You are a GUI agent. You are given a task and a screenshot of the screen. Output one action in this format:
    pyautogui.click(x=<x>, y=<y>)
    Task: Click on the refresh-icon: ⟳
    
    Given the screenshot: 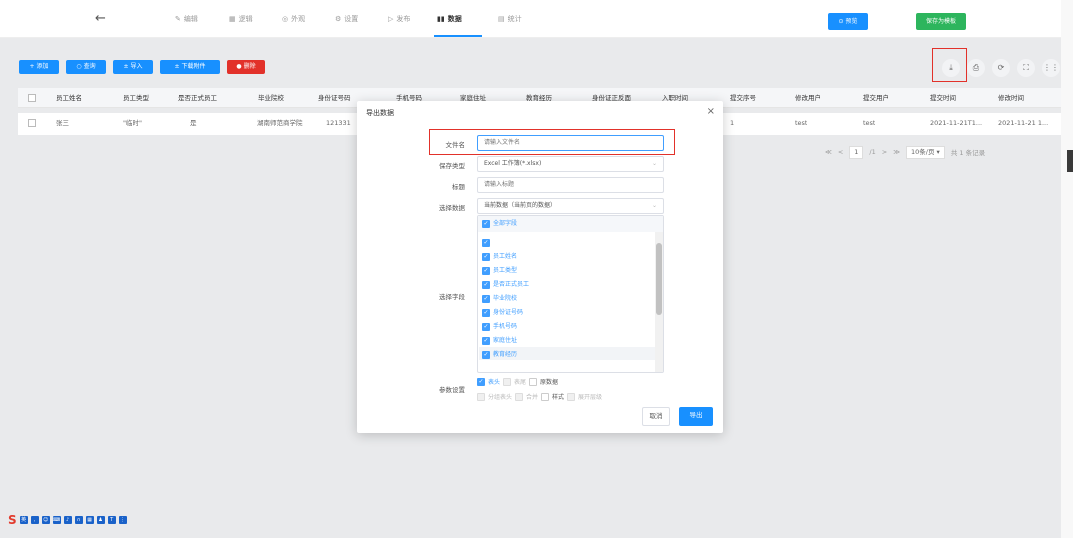 What is the action you would take?
    pyautogui.click(x=1001, y=68)
    